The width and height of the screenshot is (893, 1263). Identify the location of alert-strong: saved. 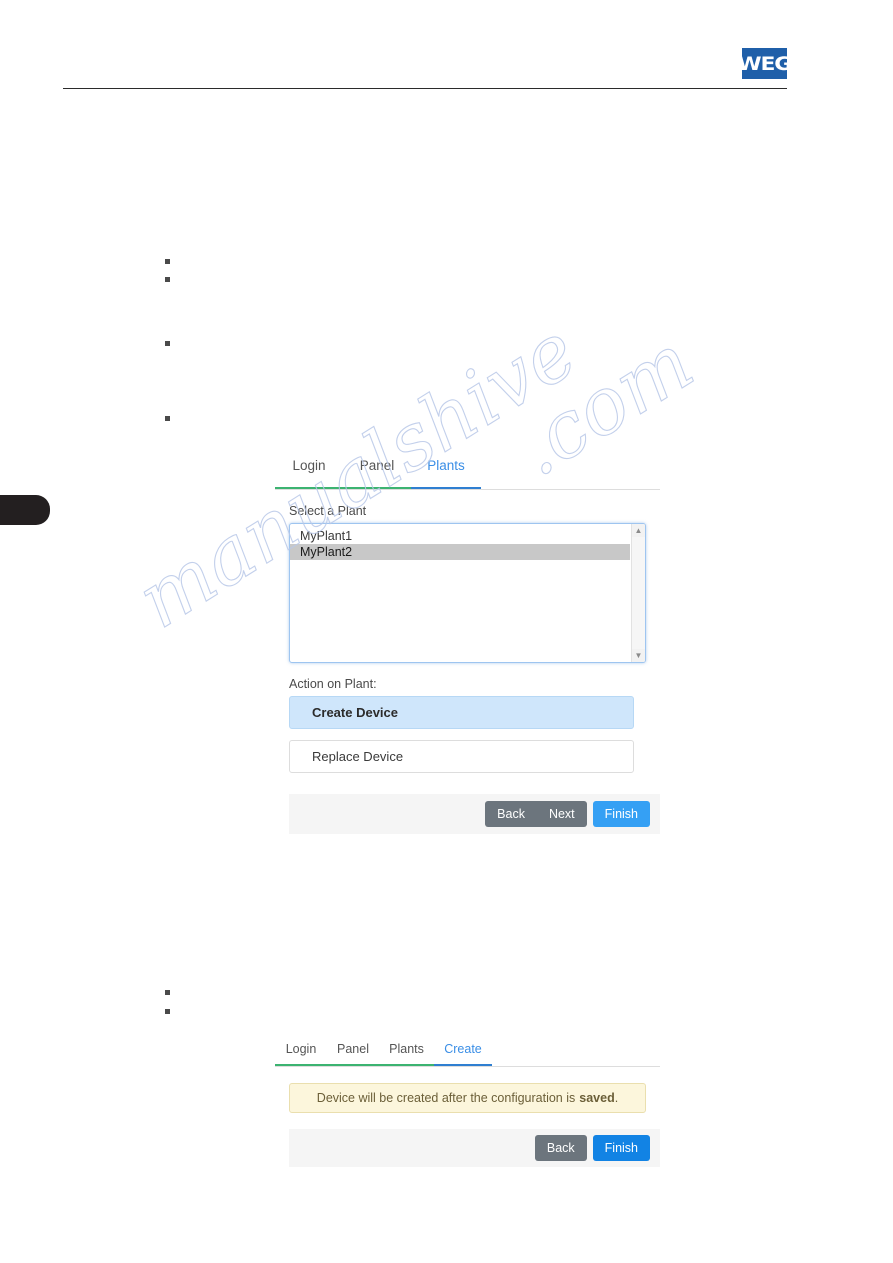
(597, 1098).